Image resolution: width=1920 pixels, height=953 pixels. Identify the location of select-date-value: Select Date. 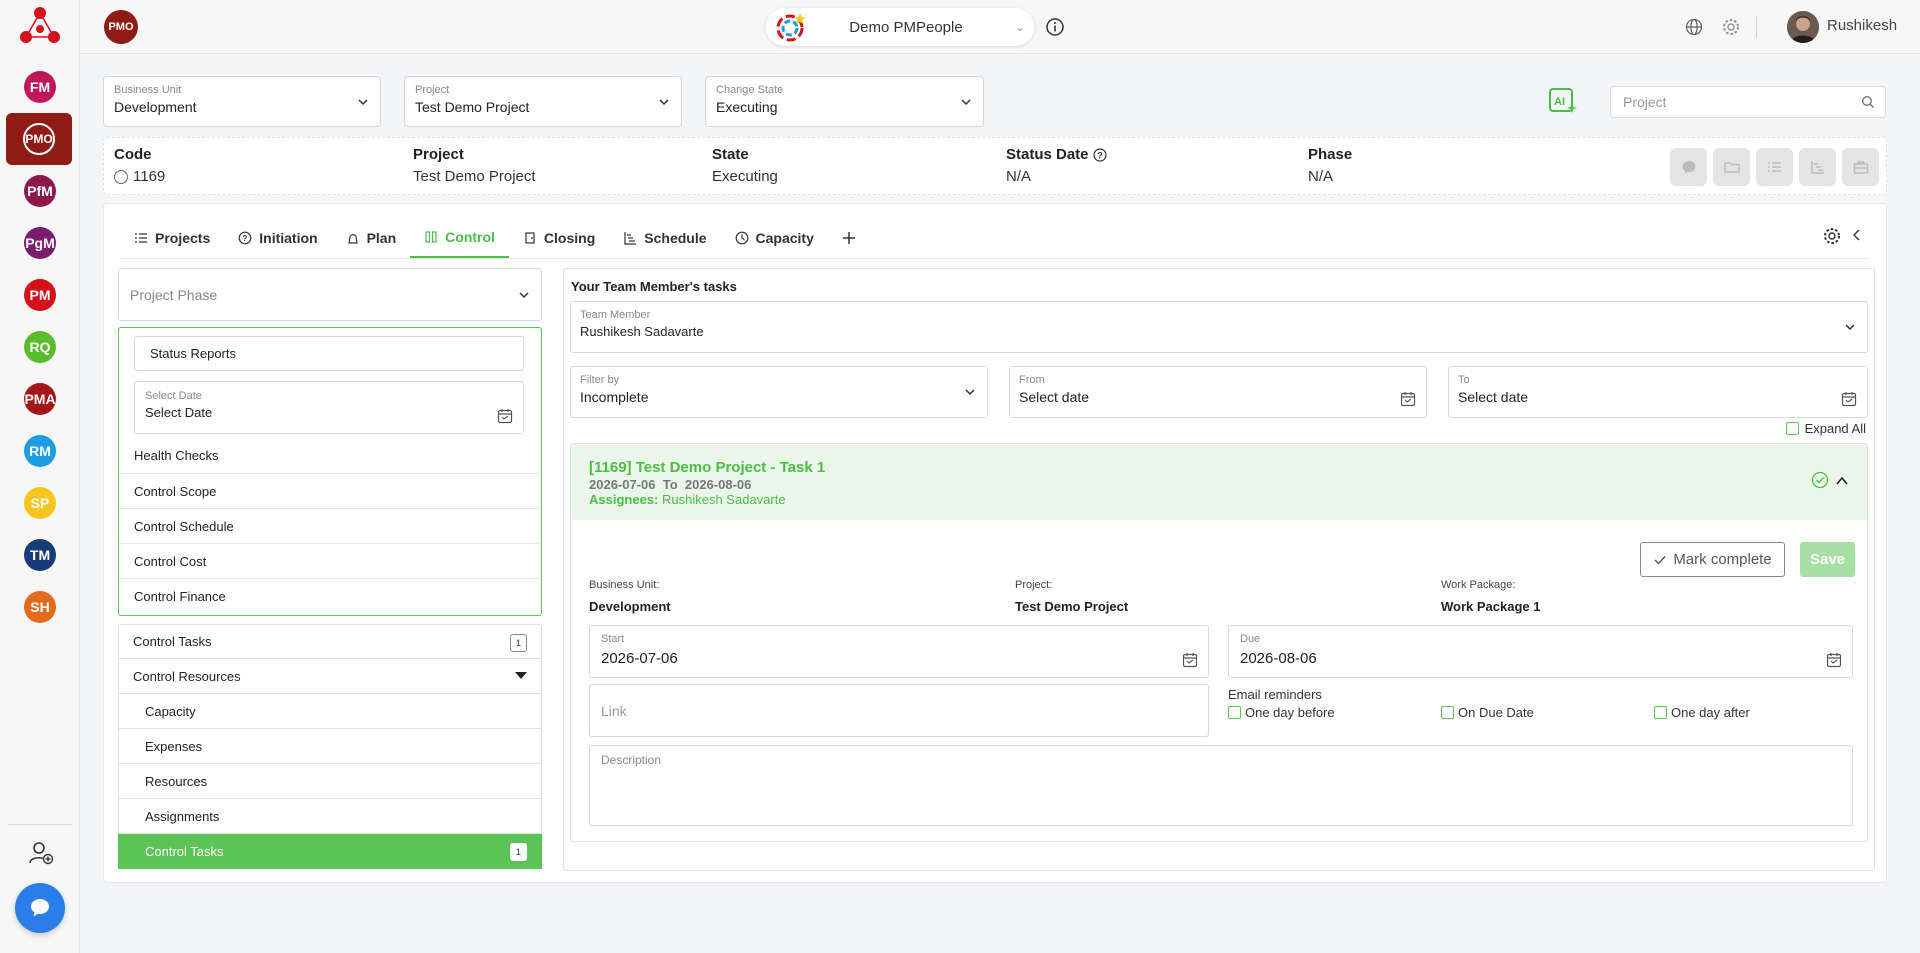
(179, 412).